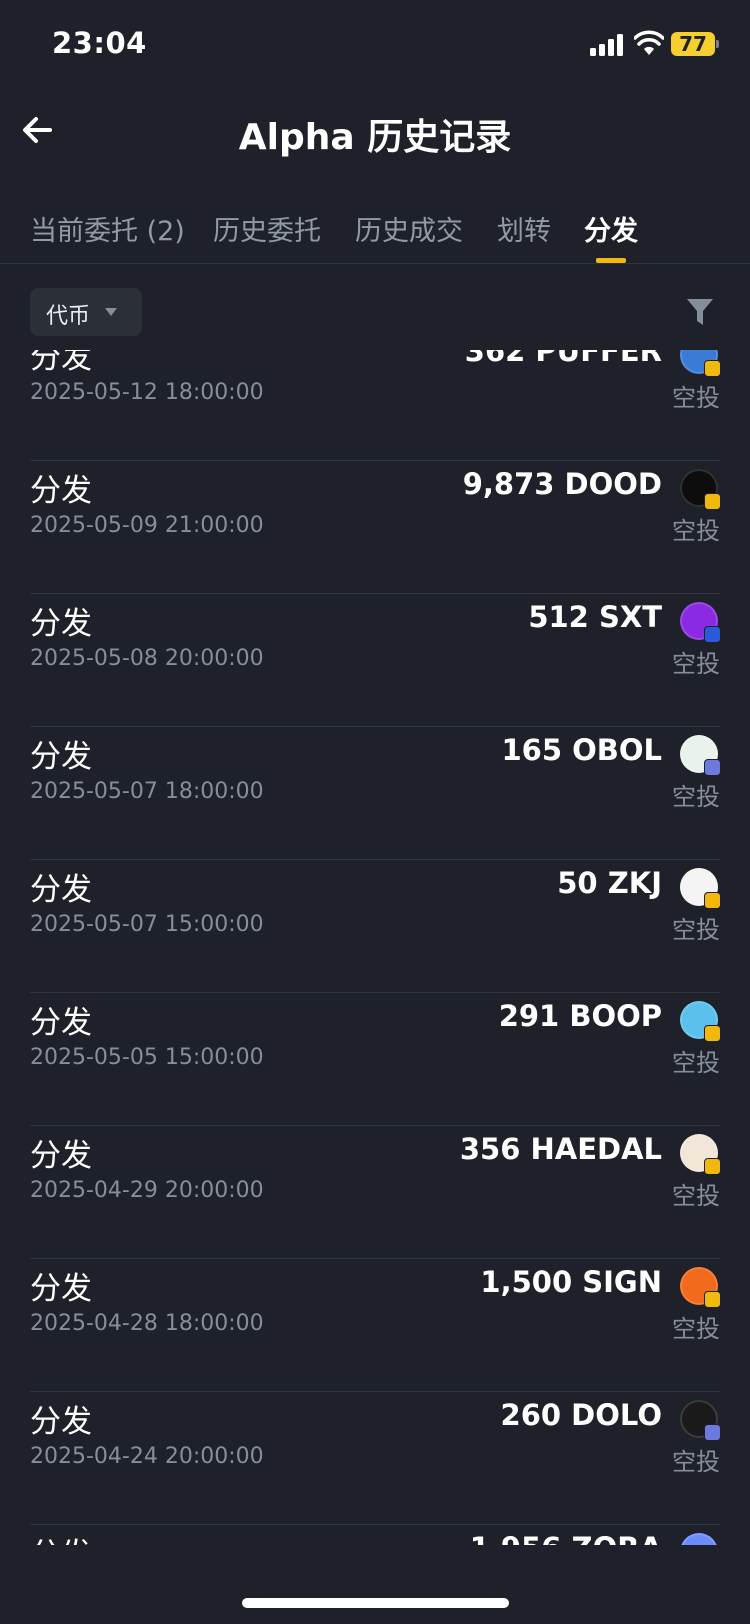  Describe the element at coordinates (375, 1325) in the screenshot. I see `list-item: 分发 2025-04-28 18:00:00 1,500 SIGN 空投` at that location.